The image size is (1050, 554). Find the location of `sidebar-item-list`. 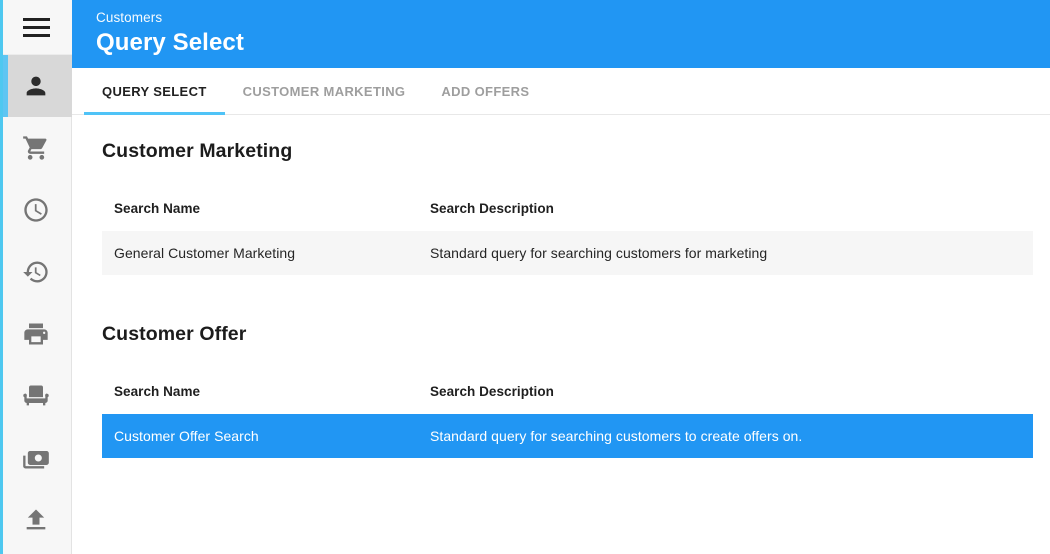

sidebar-item-list is located at coordinates (36, 303).